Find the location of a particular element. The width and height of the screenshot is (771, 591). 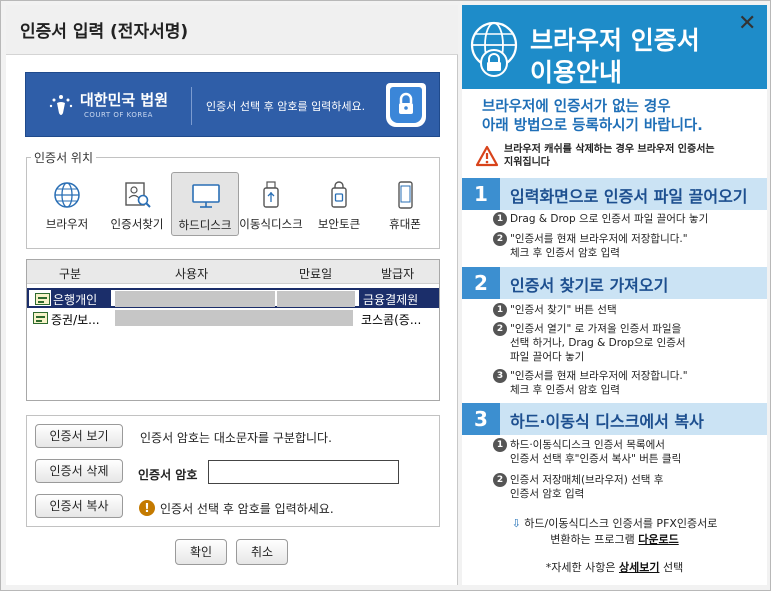

step-3-header: 3 하드·이동식 디스크에서 복사 is located at coordinates (614, 419).